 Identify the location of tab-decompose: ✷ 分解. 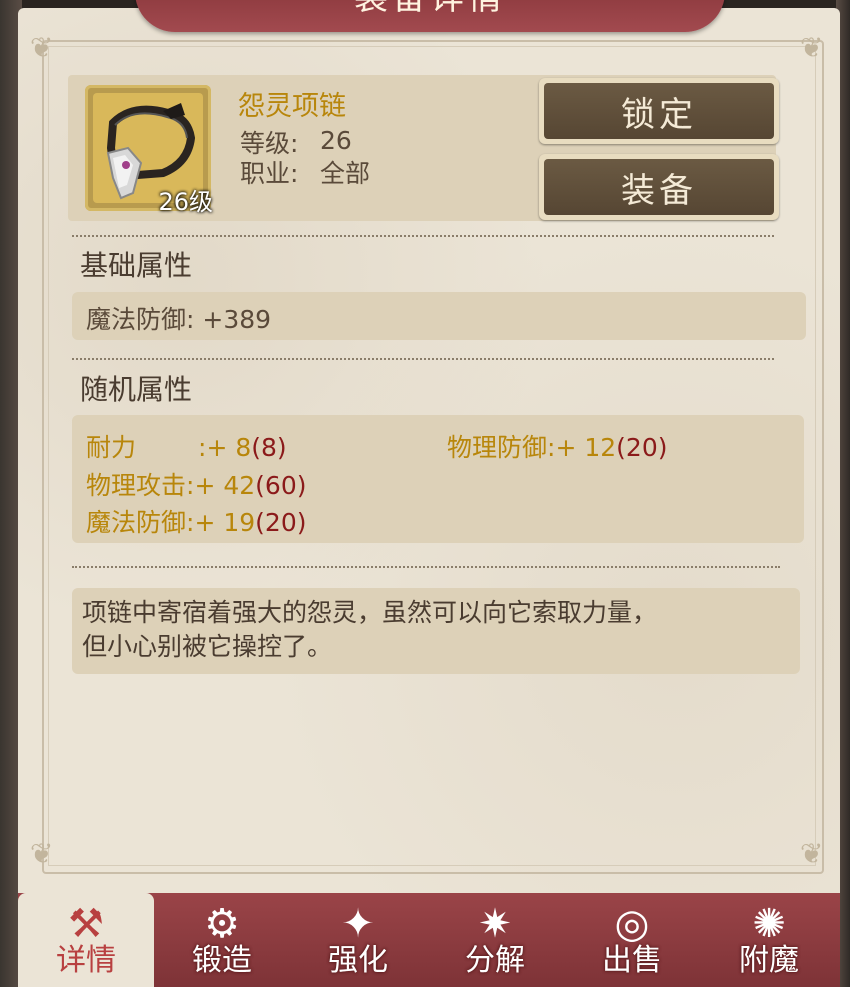
(495, 940).